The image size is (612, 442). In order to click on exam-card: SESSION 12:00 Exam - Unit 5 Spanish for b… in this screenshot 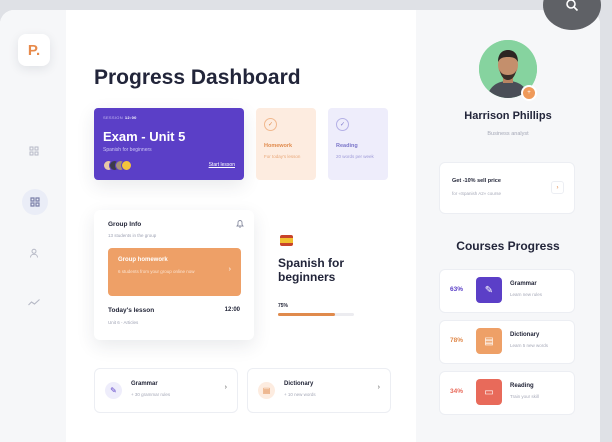, I will do `click(169, 144)`.